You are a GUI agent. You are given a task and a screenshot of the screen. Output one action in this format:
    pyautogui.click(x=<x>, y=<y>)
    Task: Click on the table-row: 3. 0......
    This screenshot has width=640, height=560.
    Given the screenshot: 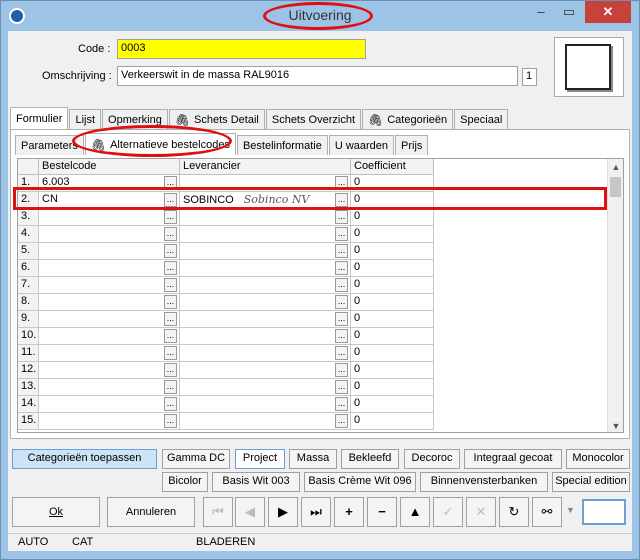 What is the action you would take?
    pyautogui.click(x=228, y=217)
    